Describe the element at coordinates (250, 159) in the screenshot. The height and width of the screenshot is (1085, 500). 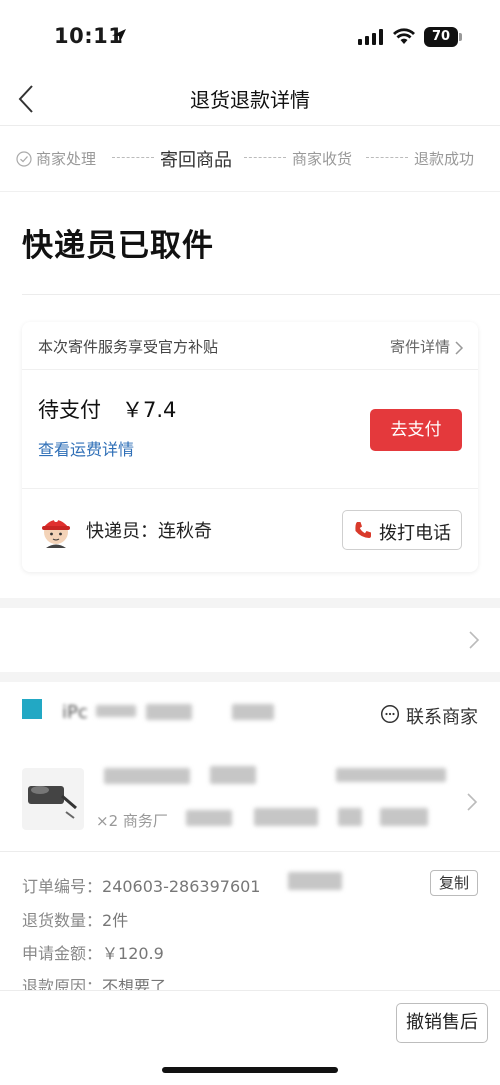
I see `progress-steps: 商家处理 寄回商品 商家收货 退款成功` at that location.